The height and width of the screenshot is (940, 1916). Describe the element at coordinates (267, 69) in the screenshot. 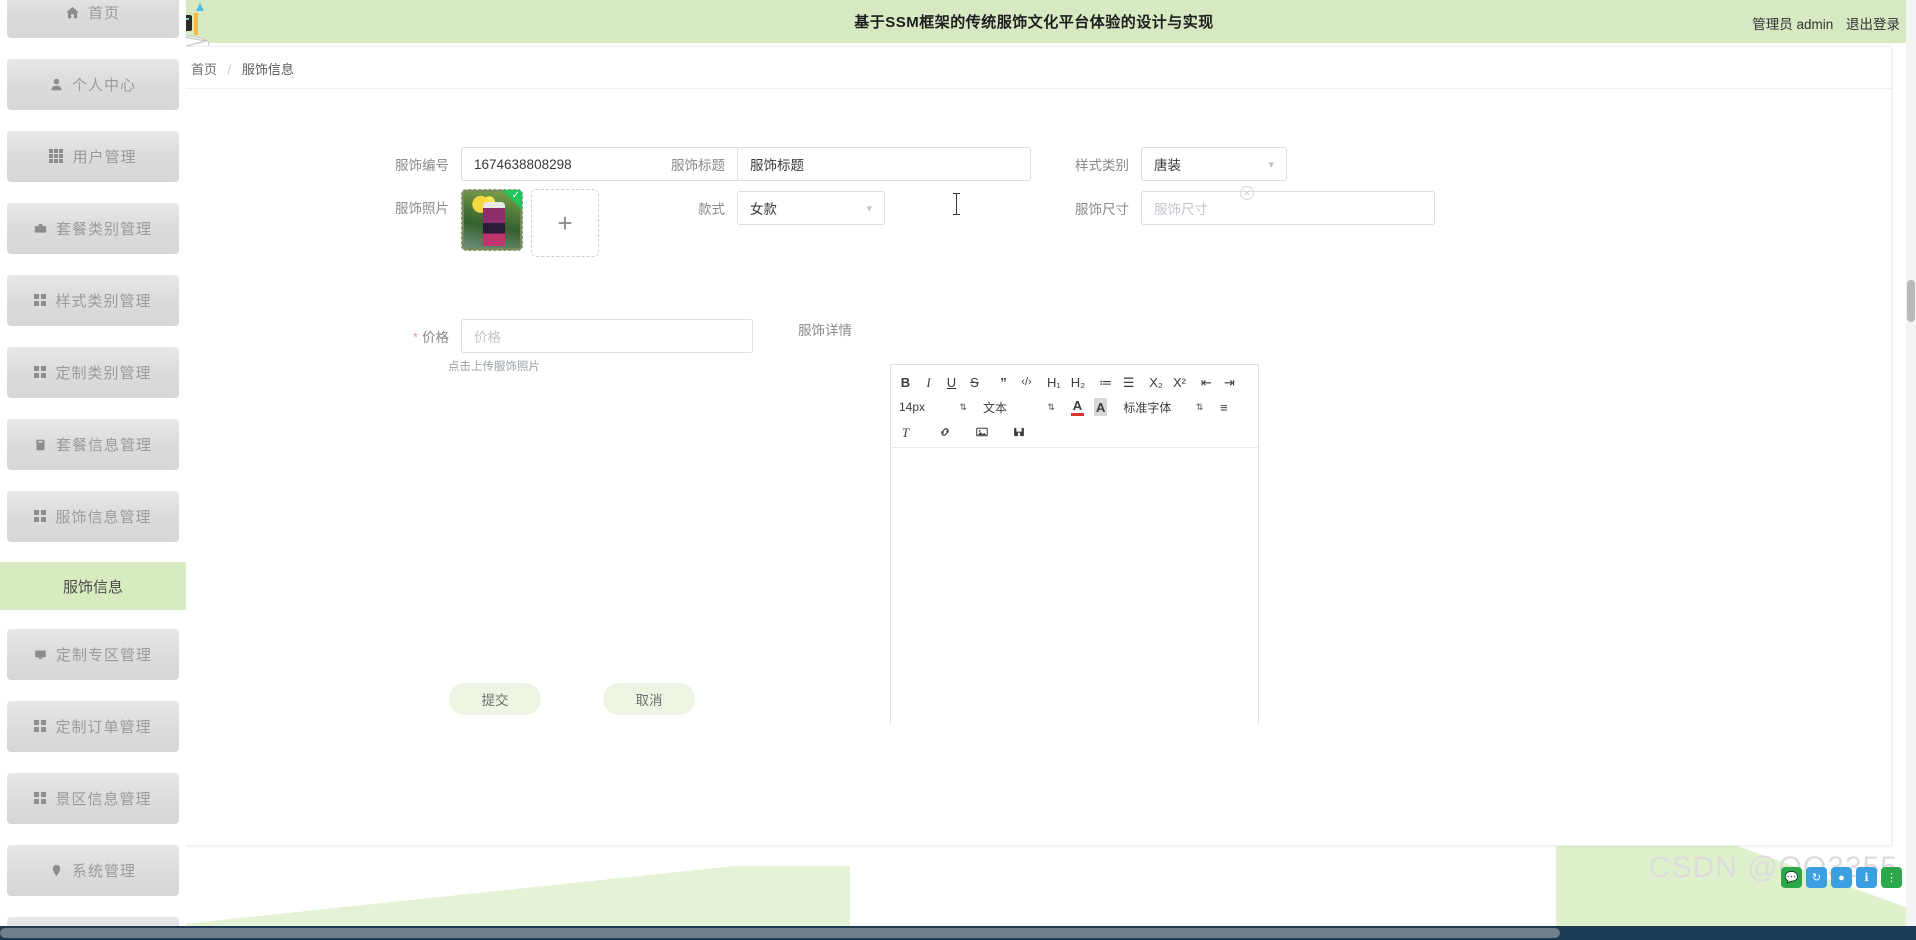

I see `breadcrumb-current: 服饰信息` at that location.